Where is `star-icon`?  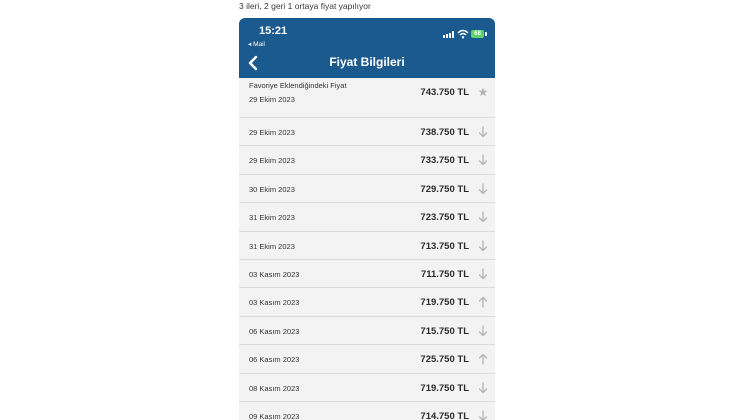
star-icon is located at coordinates (483, 92).